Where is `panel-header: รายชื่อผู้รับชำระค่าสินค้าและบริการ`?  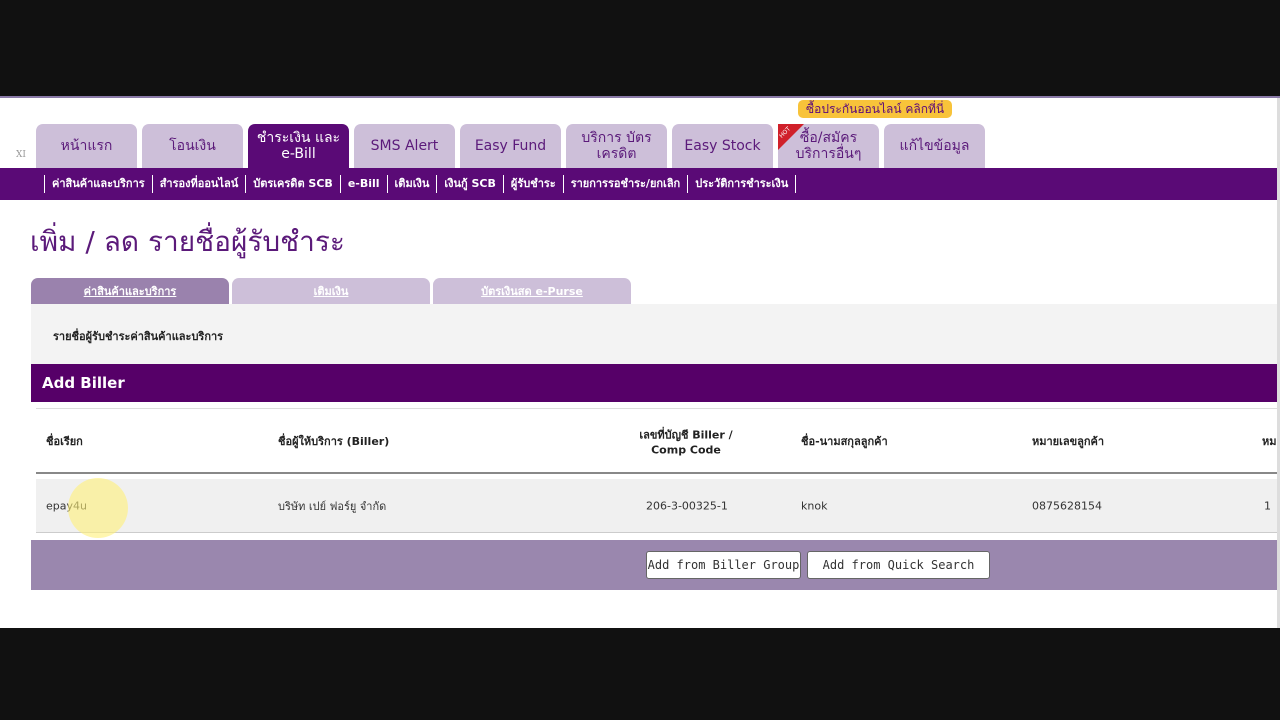
panel-header: รายชื่อผู้รับชำระค่าสินค้าและบริการ is located at coordinates (655, 334).